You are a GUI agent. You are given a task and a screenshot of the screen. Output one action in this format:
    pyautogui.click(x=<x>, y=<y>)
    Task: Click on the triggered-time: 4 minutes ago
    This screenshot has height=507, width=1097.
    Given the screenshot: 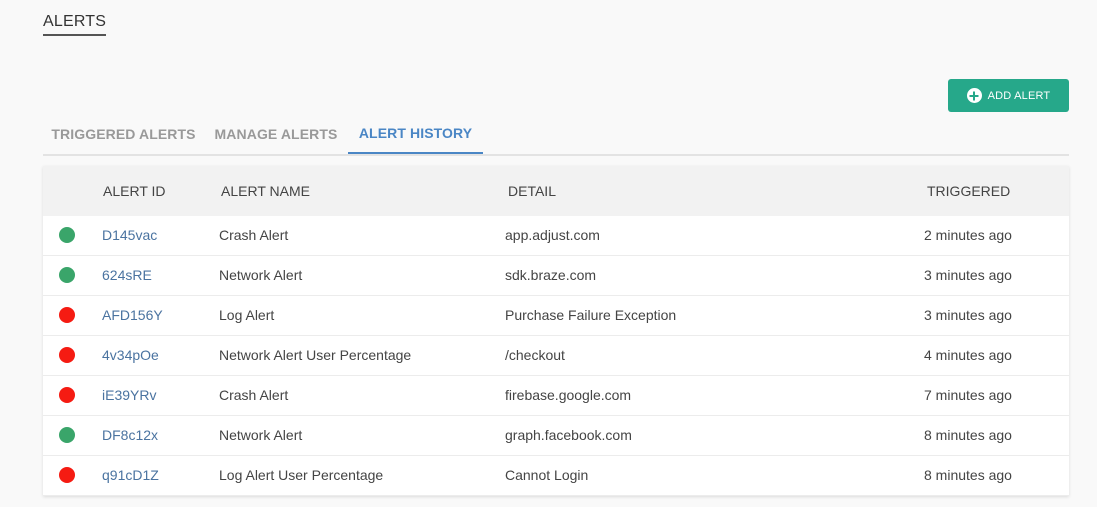 What is the action you would take?
    pyautogui.click(x=968, y=355)
    